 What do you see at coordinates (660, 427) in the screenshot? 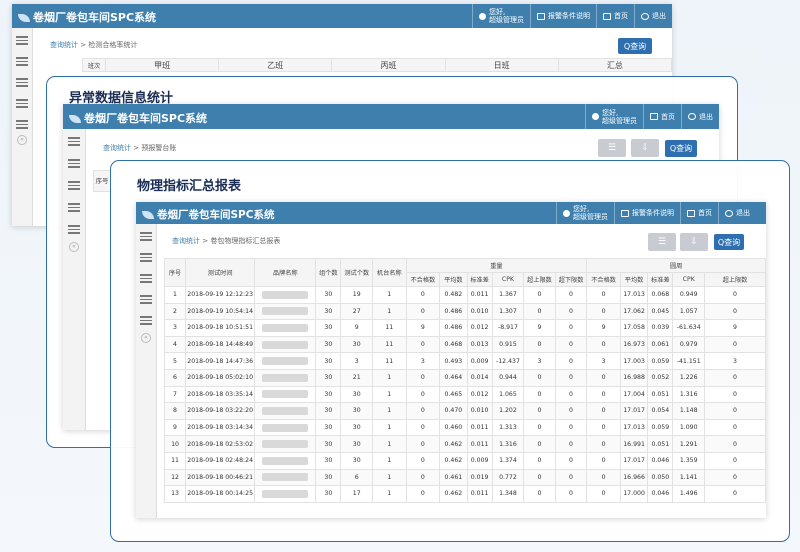
I see `cell-circ-std: 0.059` at bounding box center [660, 427].